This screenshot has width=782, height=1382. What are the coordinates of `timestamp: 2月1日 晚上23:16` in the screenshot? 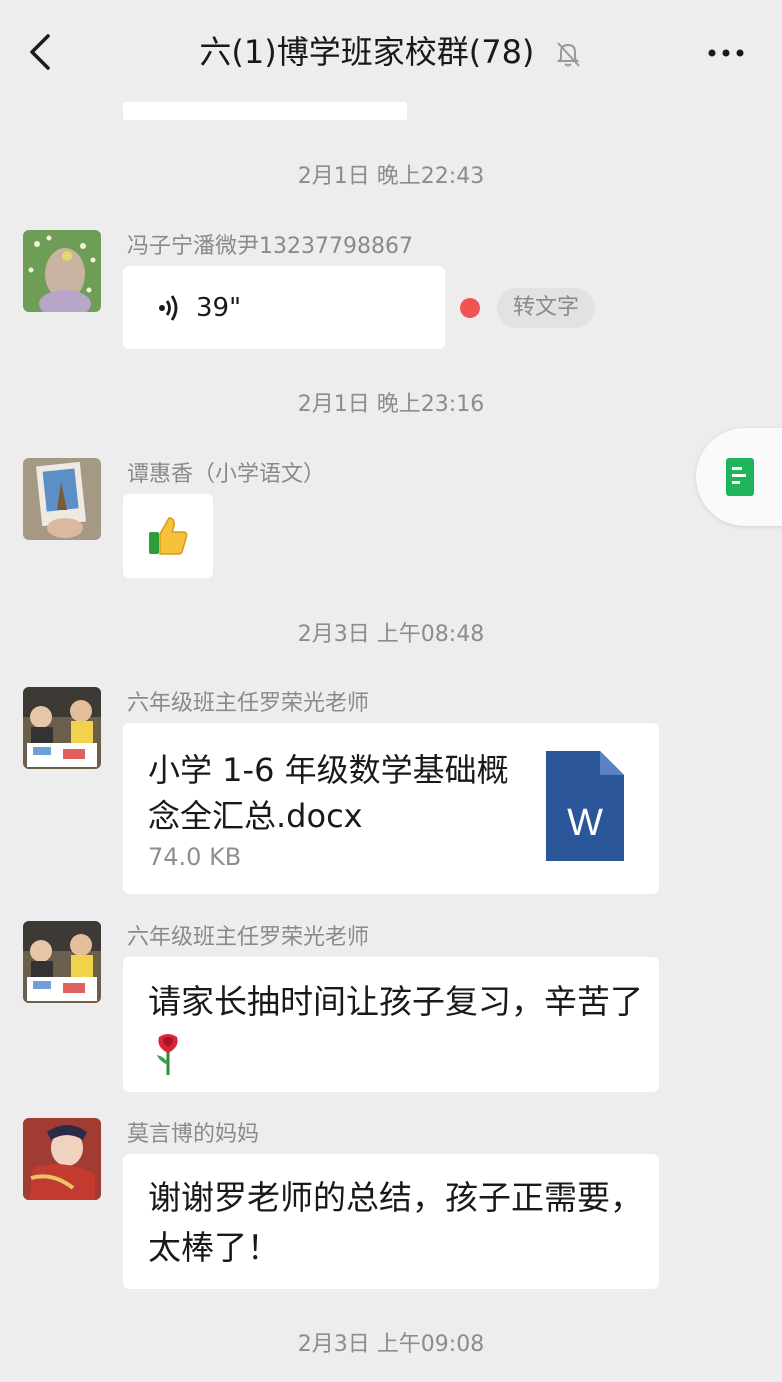 It's located at (391, 404).